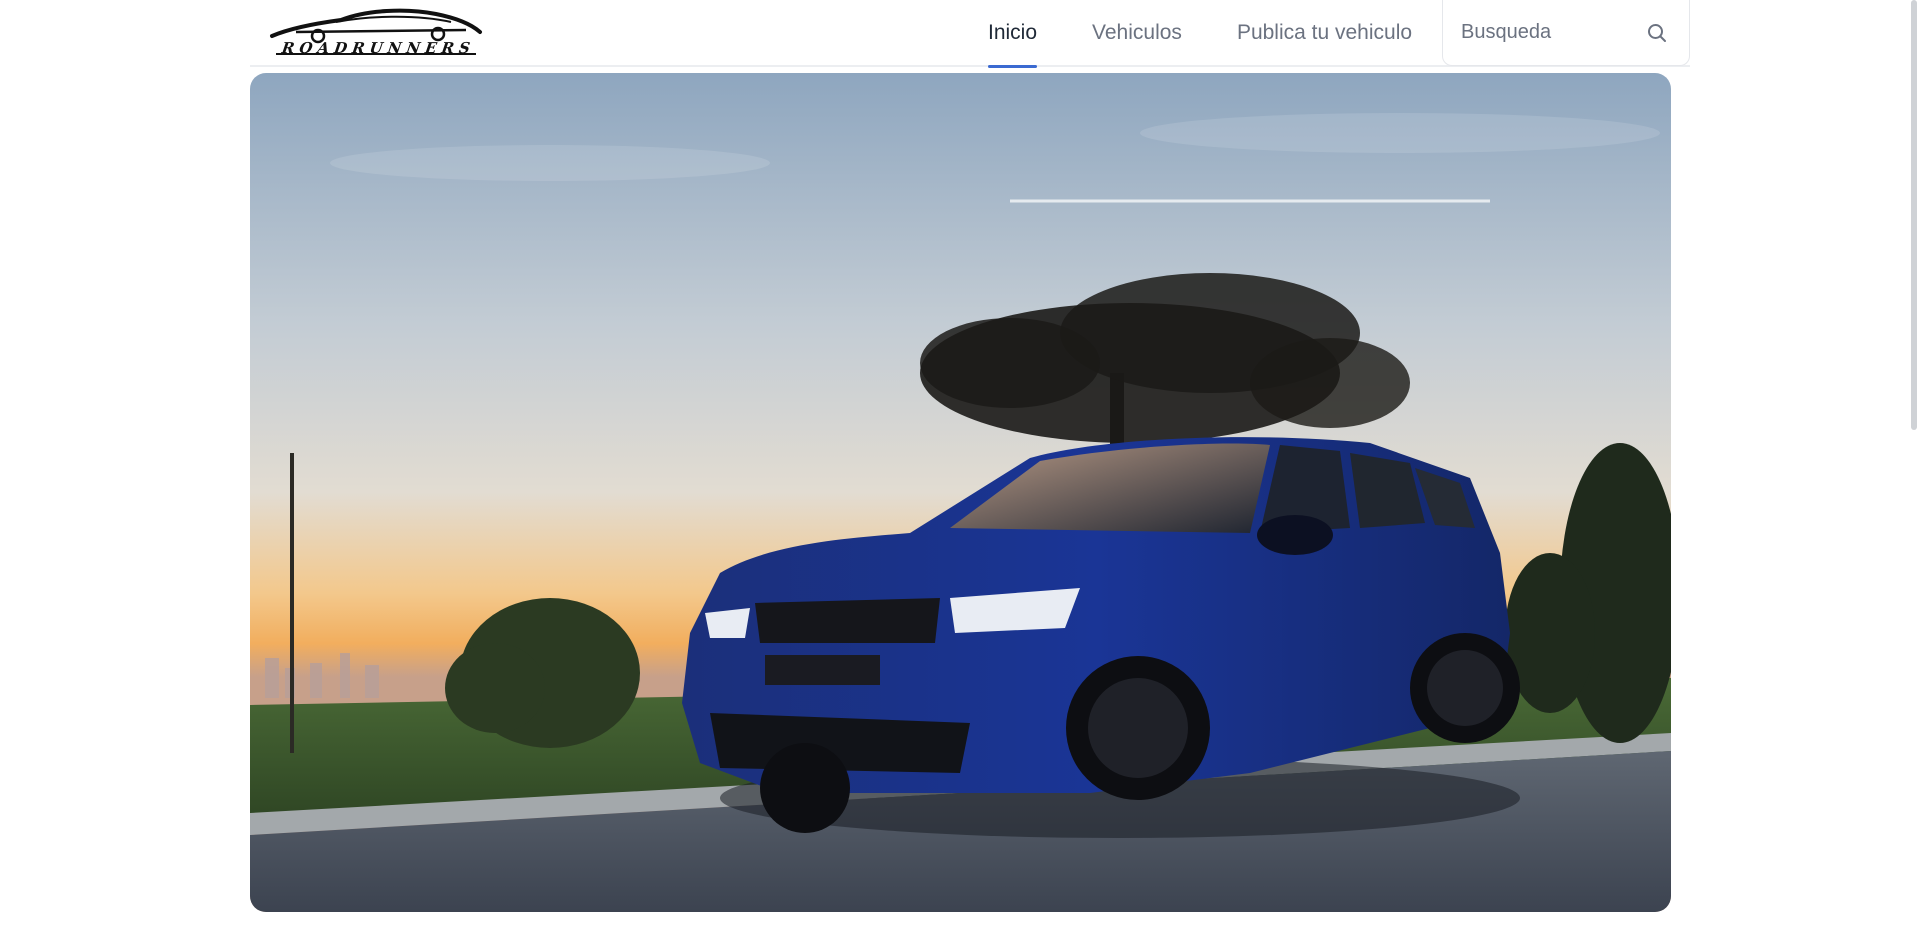 This screenshot has height=927, width=1920. What do you see at coordinates (378, 48) in the screenshot?
I see `logo-text: ROADRUNNERS` at bounding box center [378, 48].